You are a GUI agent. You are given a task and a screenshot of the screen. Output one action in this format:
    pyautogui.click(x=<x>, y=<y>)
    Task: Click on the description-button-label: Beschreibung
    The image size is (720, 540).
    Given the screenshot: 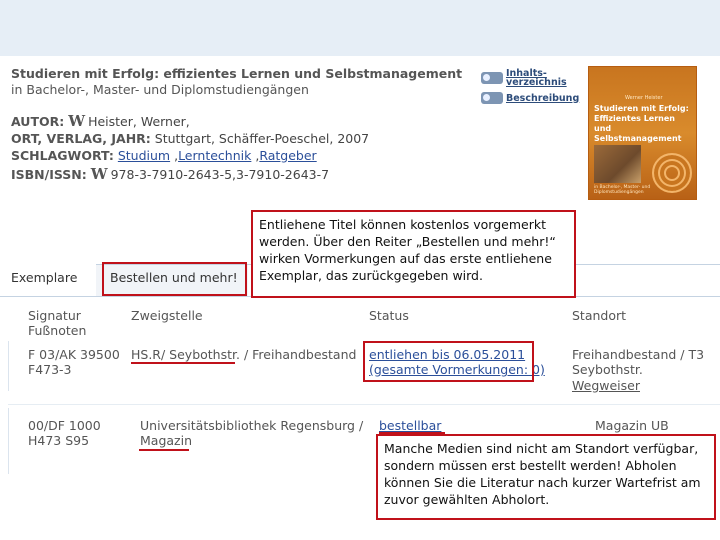 What is the action you would take?
    pyautogui.click(x=543, y=98)
    